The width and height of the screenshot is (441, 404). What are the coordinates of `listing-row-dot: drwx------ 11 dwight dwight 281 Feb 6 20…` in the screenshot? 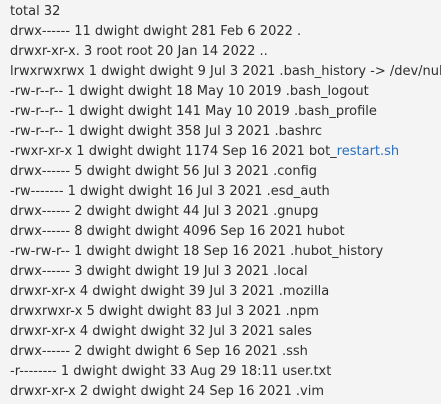 It's located at (156, 31).